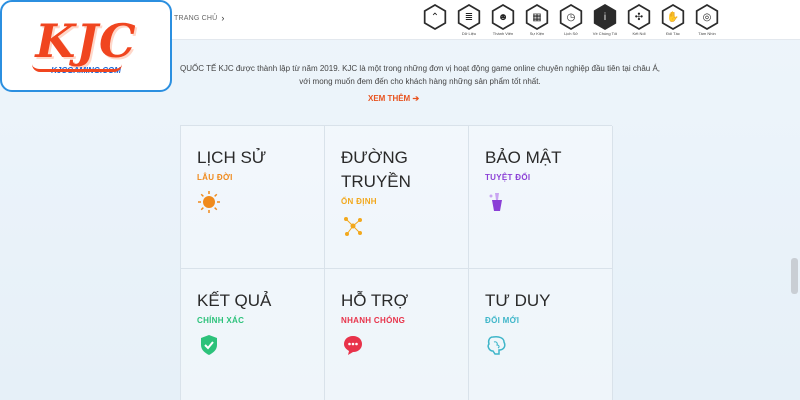 This screenshot has height=400, width=800. I want to click on nav-label: Sự Kiện, so click(537, 33).